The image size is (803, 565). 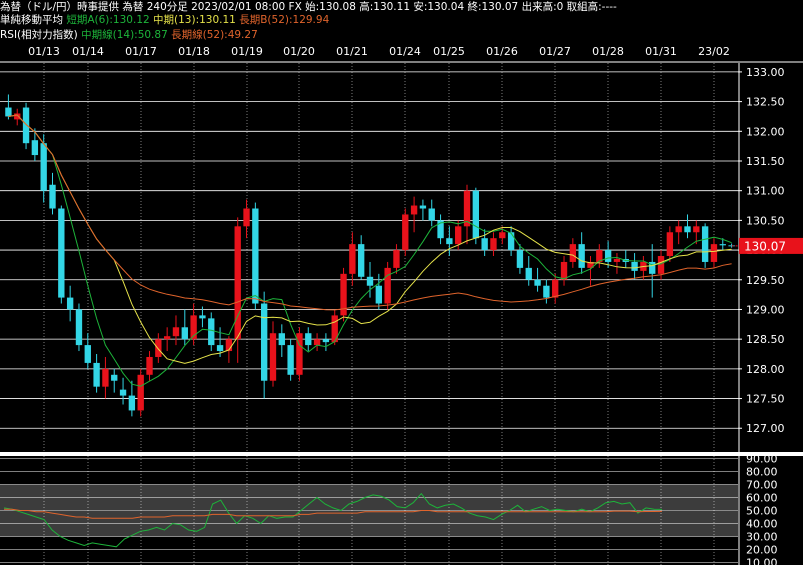 I want to click on date-tick-label: 01/28, so click(x=608, y=51).